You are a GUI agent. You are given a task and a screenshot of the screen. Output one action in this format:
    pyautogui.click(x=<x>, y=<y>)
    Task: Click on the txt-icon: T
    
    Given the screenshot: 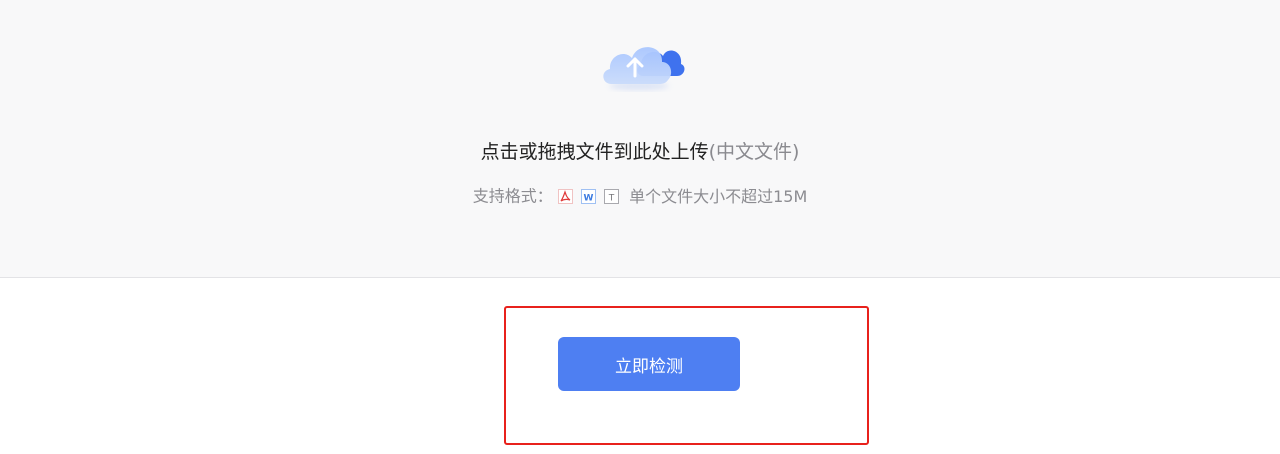 What is the action you would take?
    pyautogui.click(x=612, y=196)
    